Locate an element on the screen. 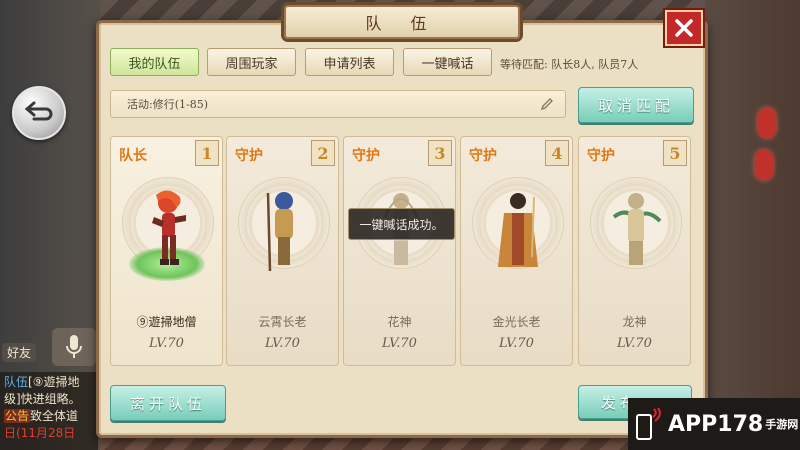  slot-number: 3 is located at coordinates (440, 153).